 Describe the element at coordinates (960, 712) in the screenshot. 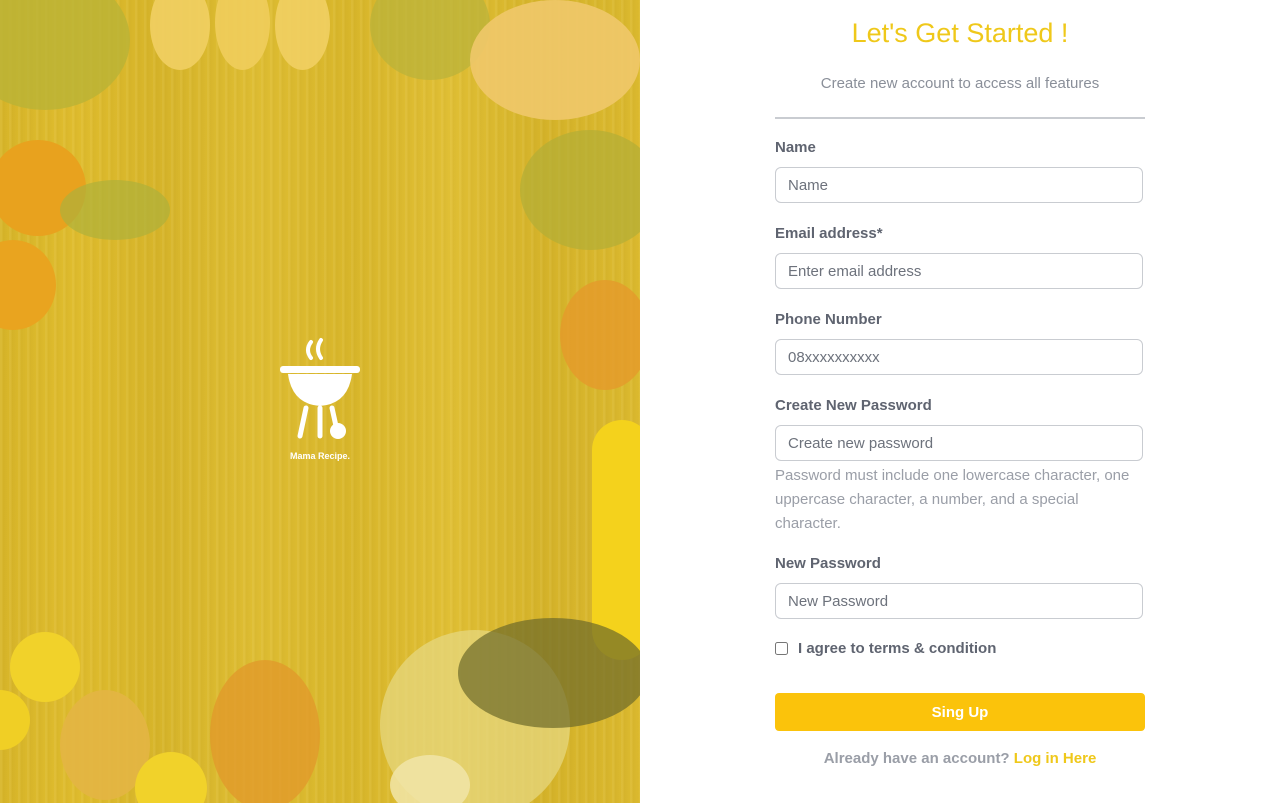

I see `signup-button: Sing Up` at that location.